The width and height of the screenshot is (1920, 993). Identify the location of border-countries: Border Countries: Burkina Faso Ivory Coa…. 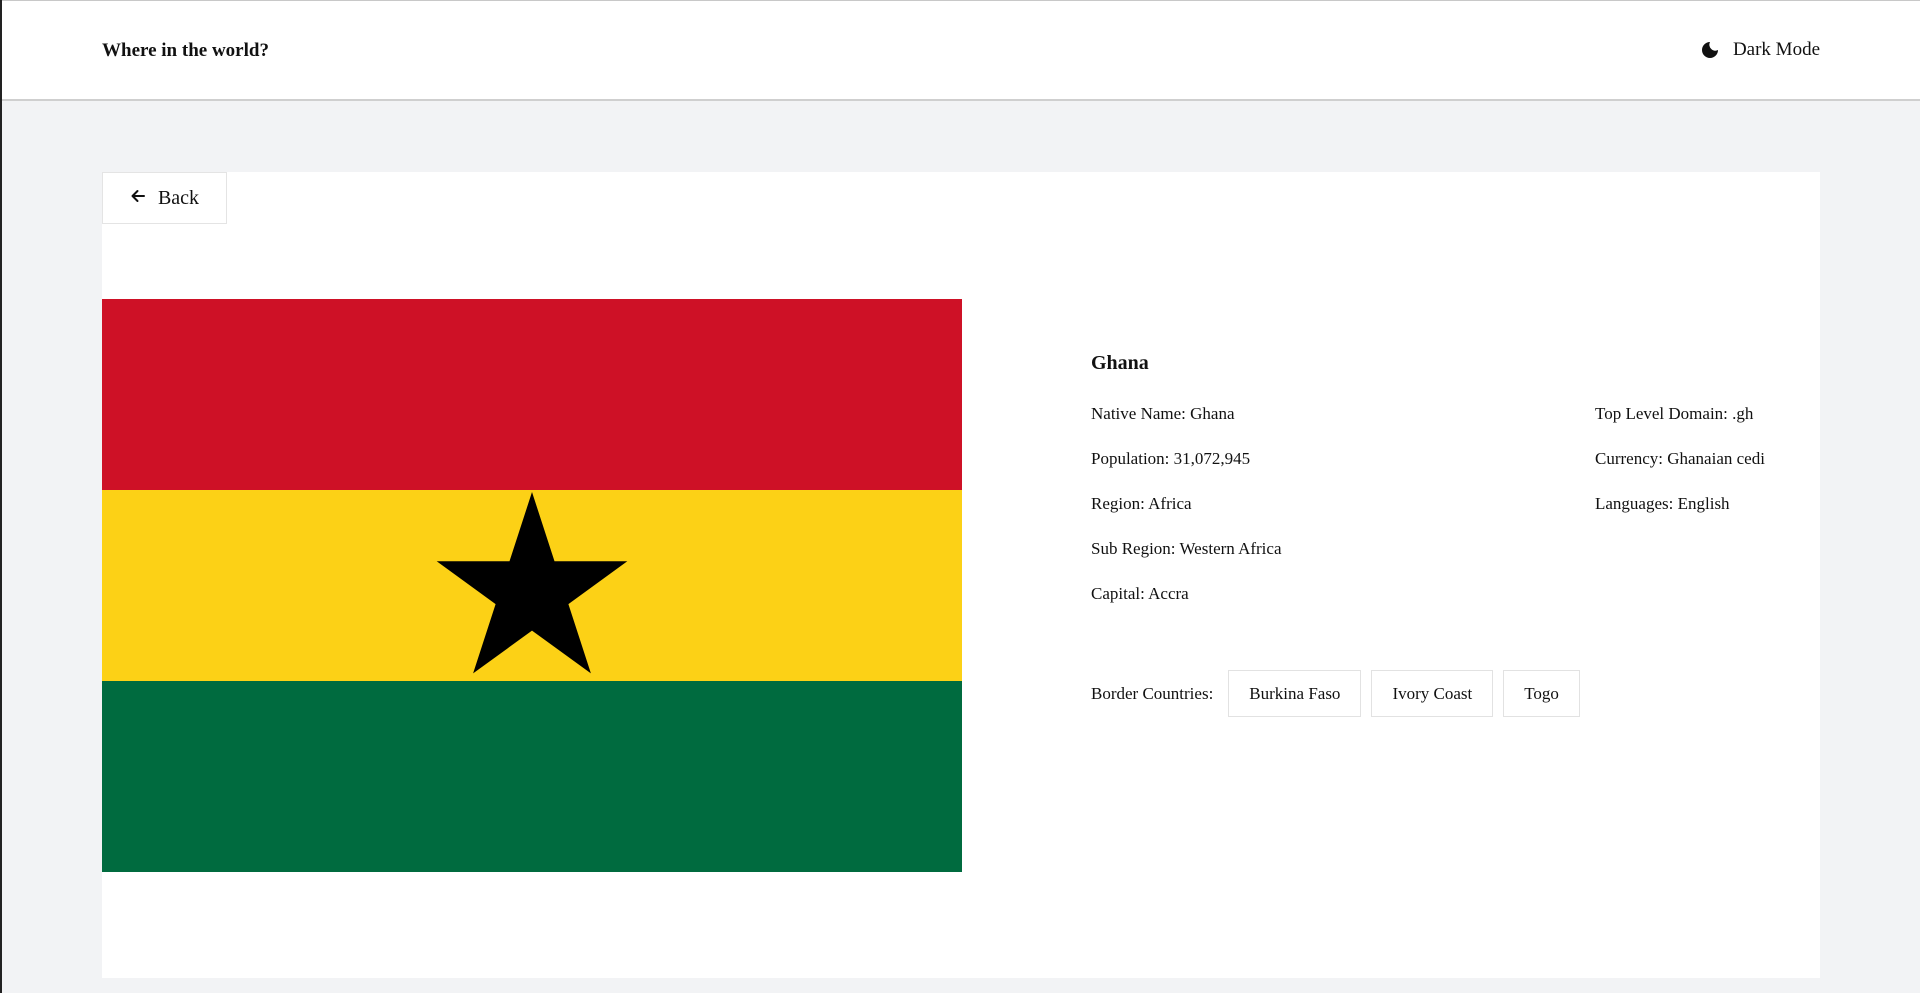
(1340, 693).